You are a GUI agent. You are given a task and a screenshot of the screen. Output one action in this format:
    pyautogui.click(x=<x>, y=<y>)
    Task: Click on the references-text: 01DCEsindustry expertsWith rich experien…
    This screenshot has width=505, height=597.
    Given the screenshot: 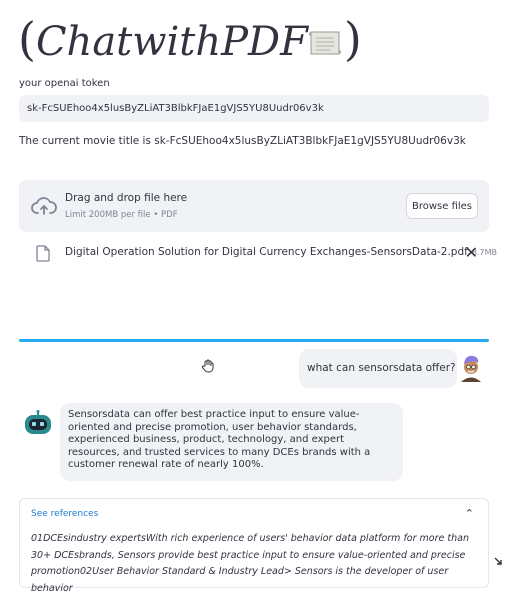 What is the action you would take?
    pyautogui.click(x=250, y=563)
    